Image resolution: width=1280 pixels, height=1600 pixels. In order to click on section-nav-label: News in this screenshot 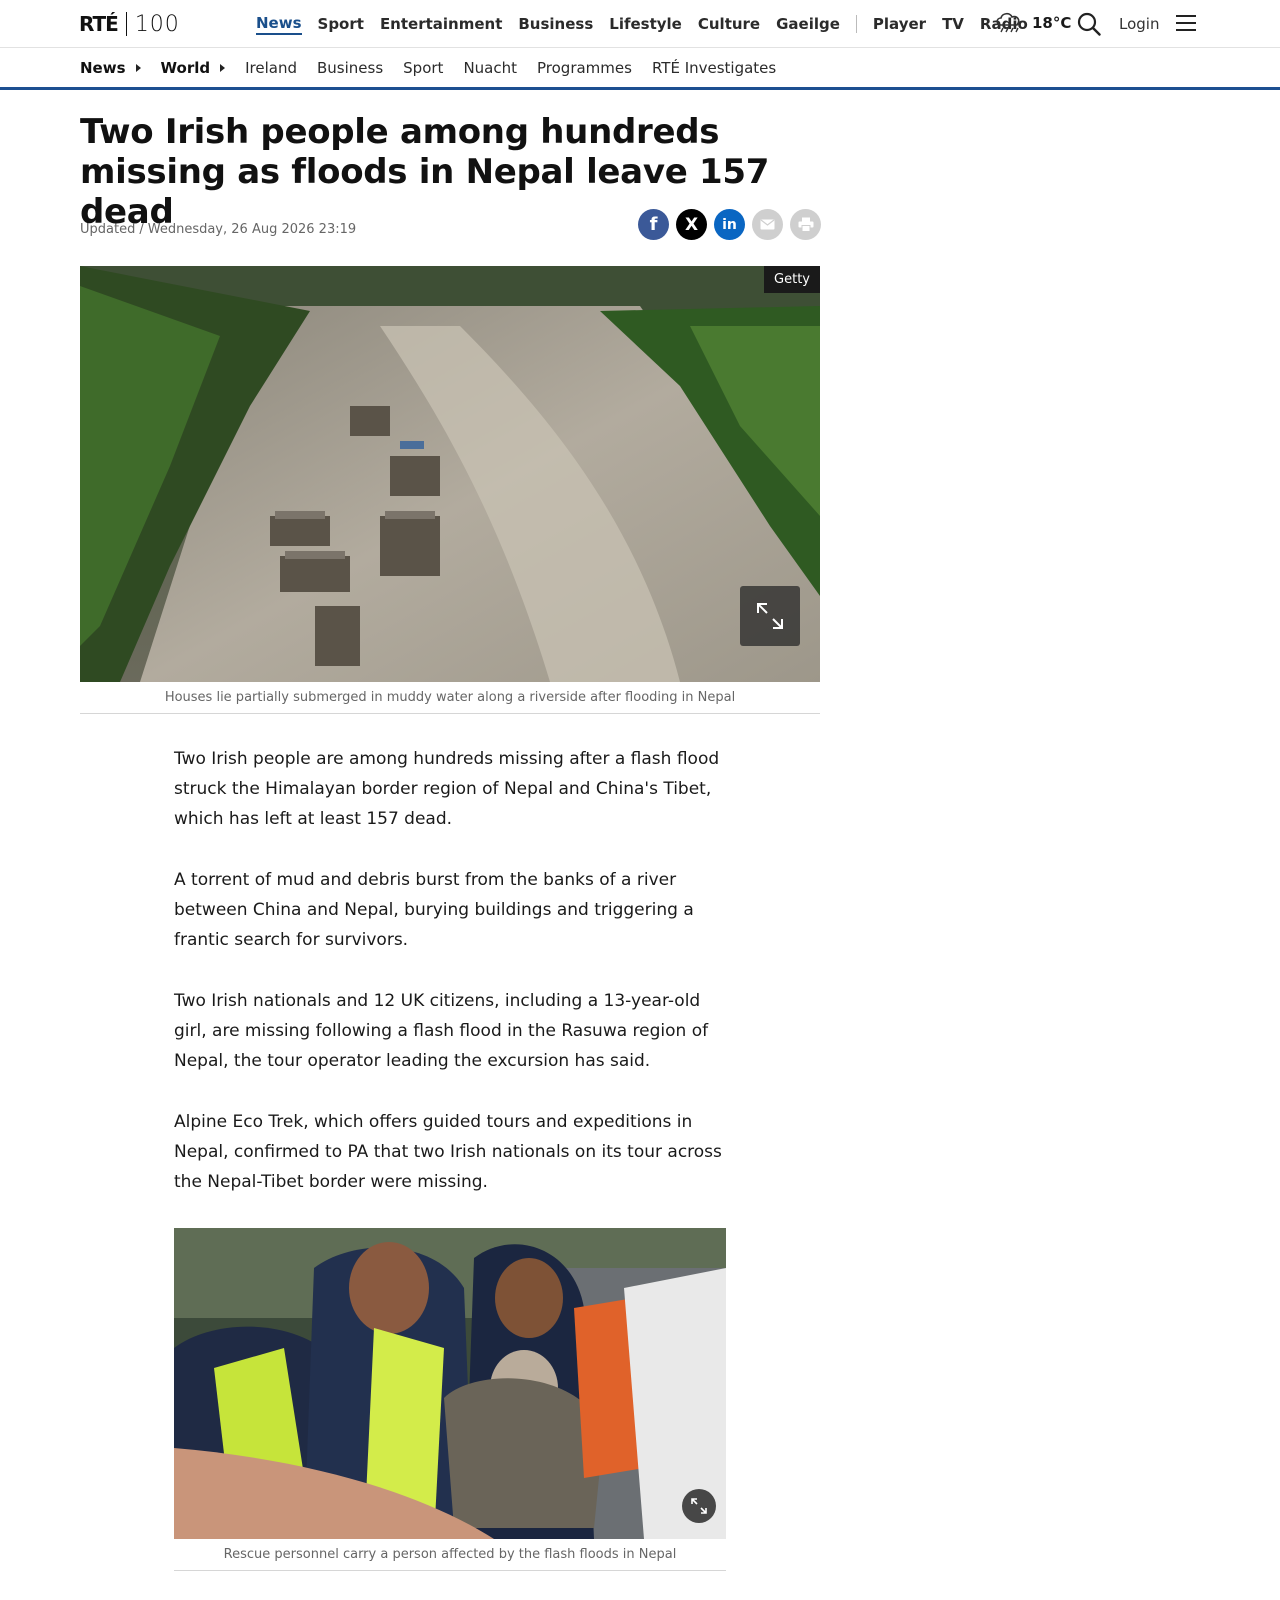, I will do `click(103, 67)`.